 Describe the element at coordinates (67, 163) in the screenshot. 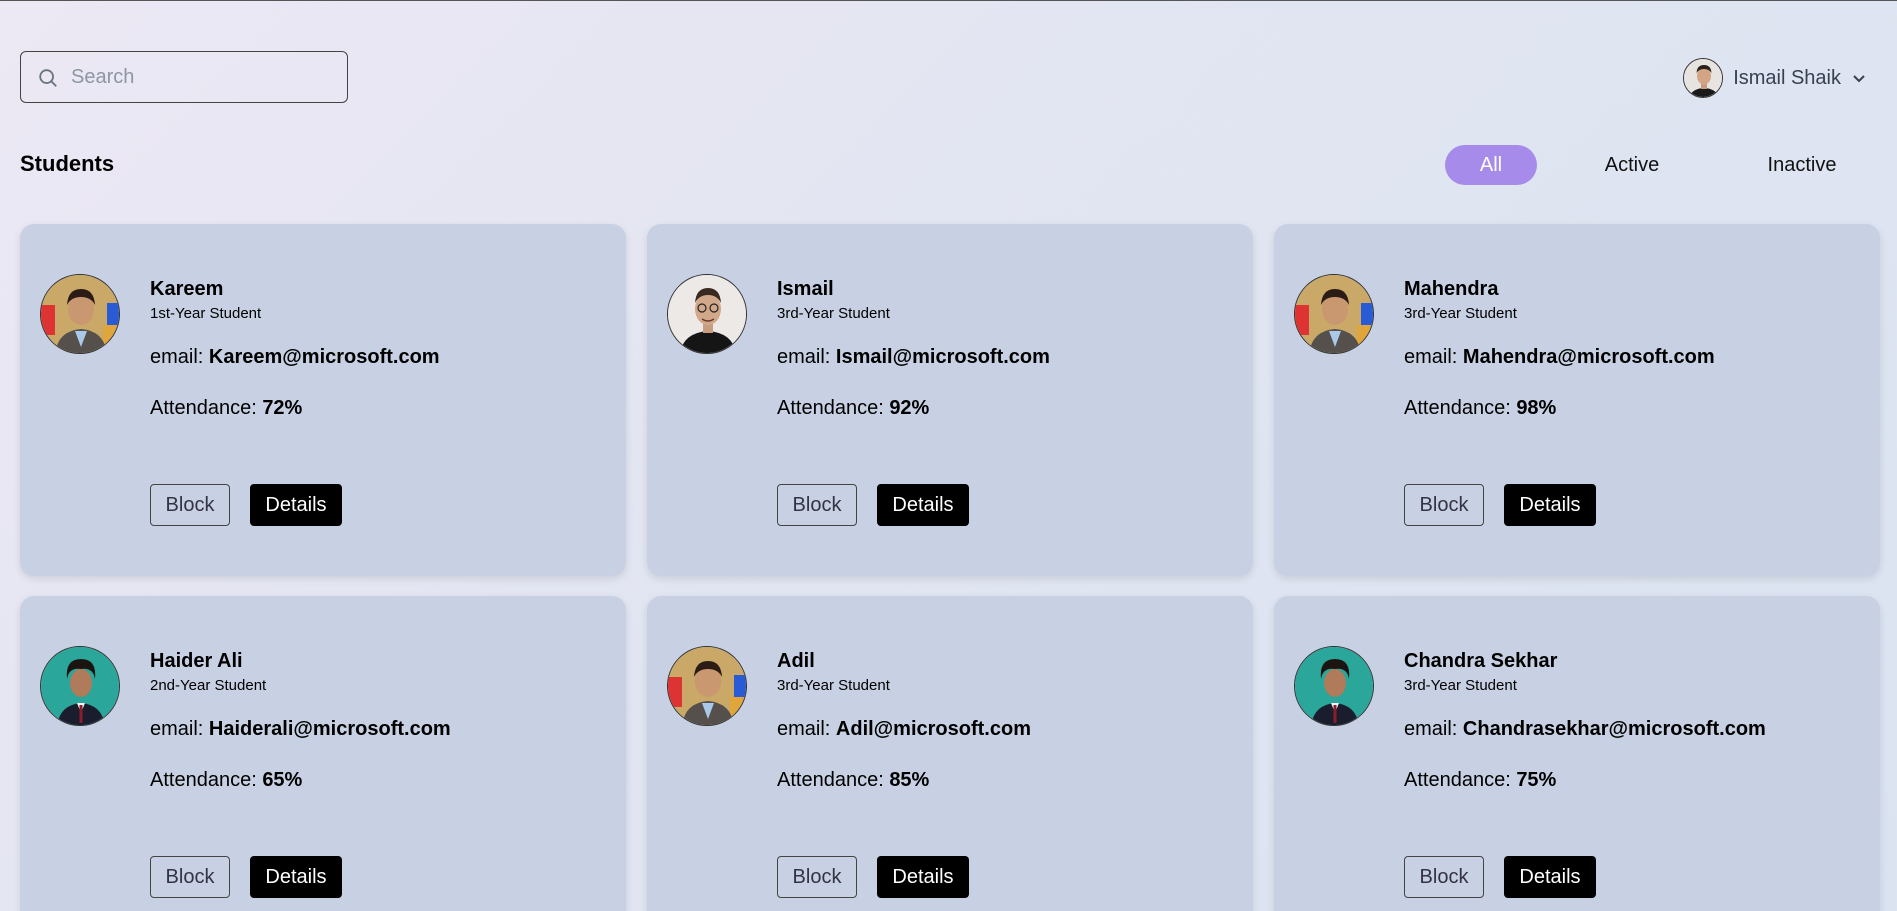

I see `page-title: Students` at that location.